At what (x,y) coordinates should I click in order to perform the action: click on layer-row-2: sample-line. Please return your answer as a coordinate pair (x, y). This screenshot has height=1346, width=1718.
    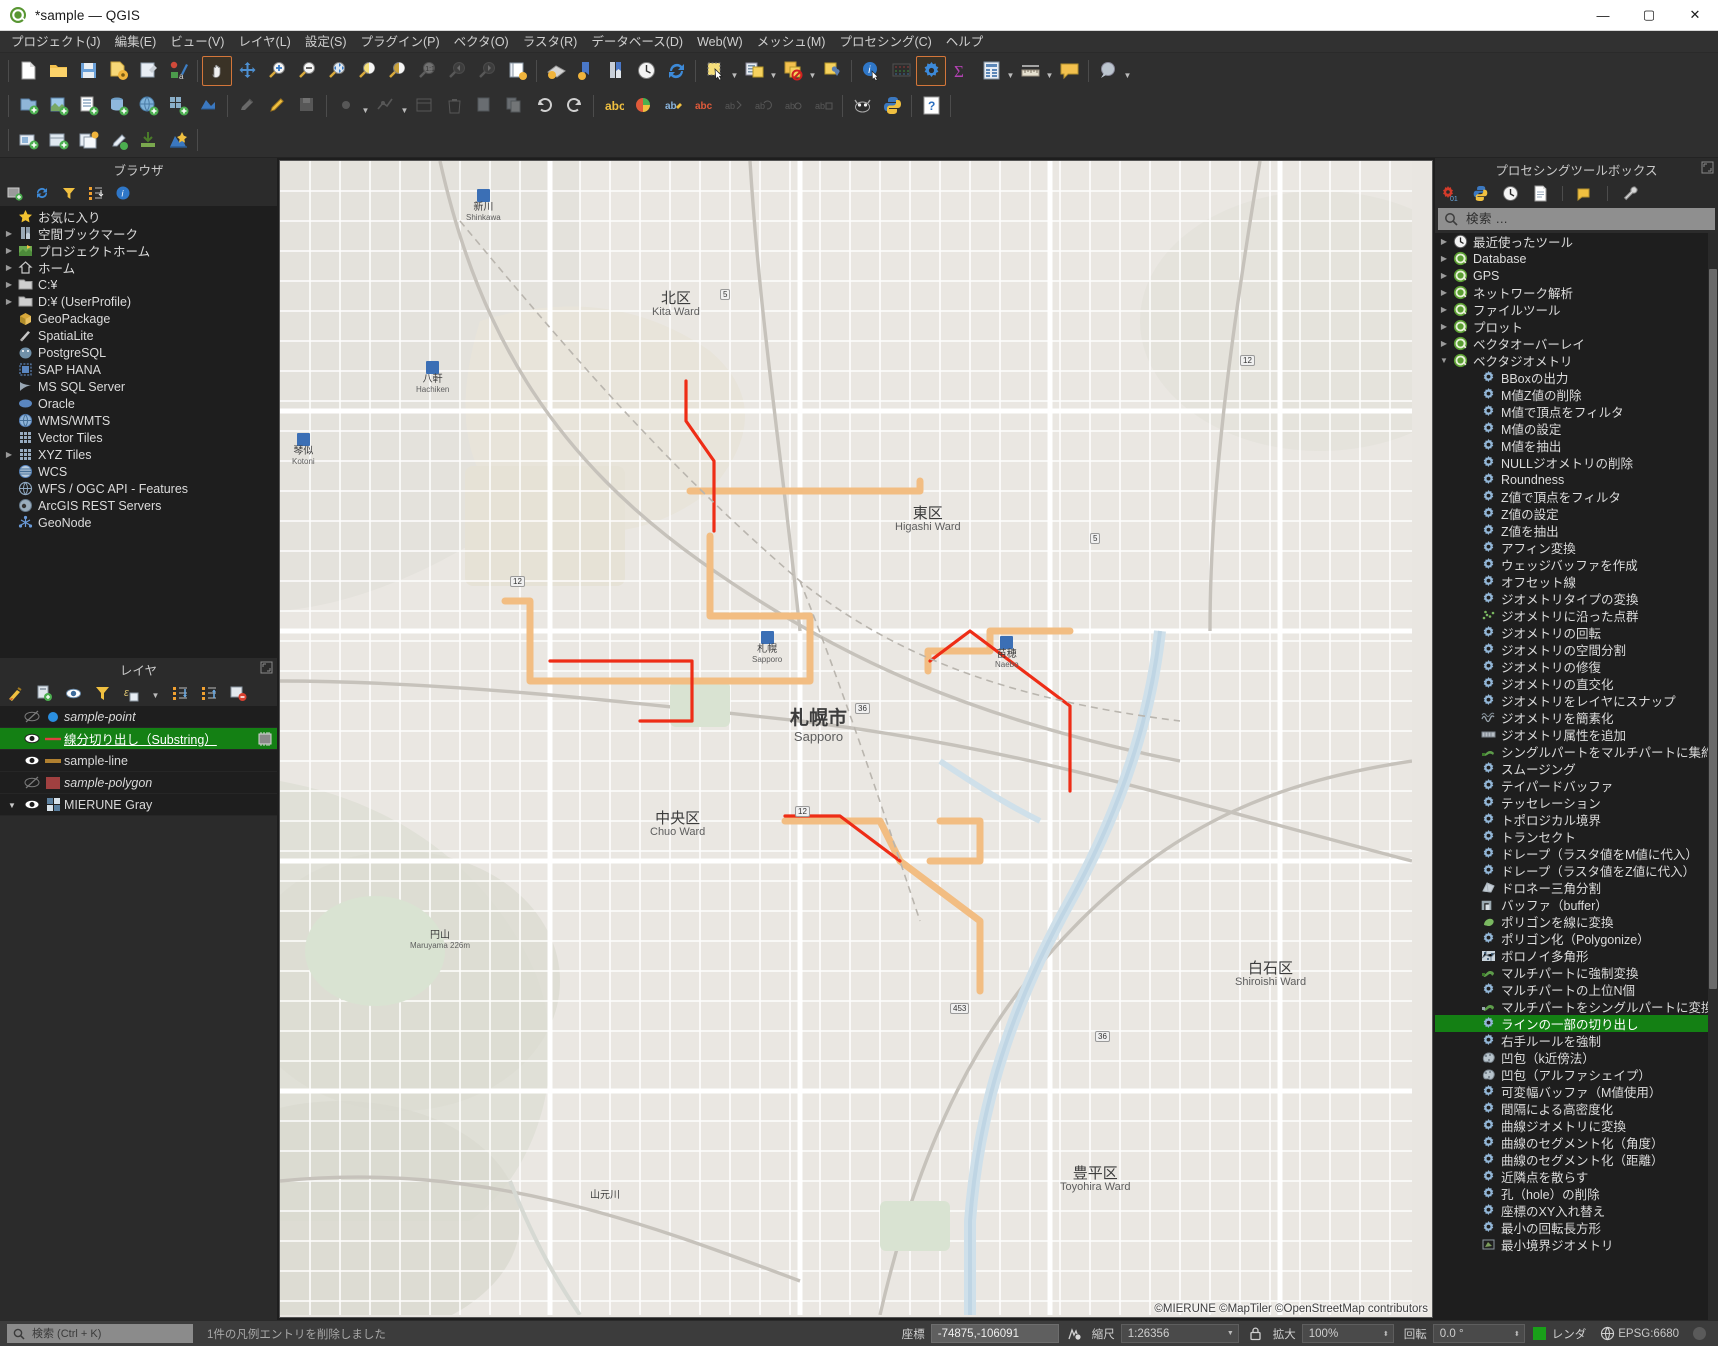
    Looking at the image, I should click on (138, 761).